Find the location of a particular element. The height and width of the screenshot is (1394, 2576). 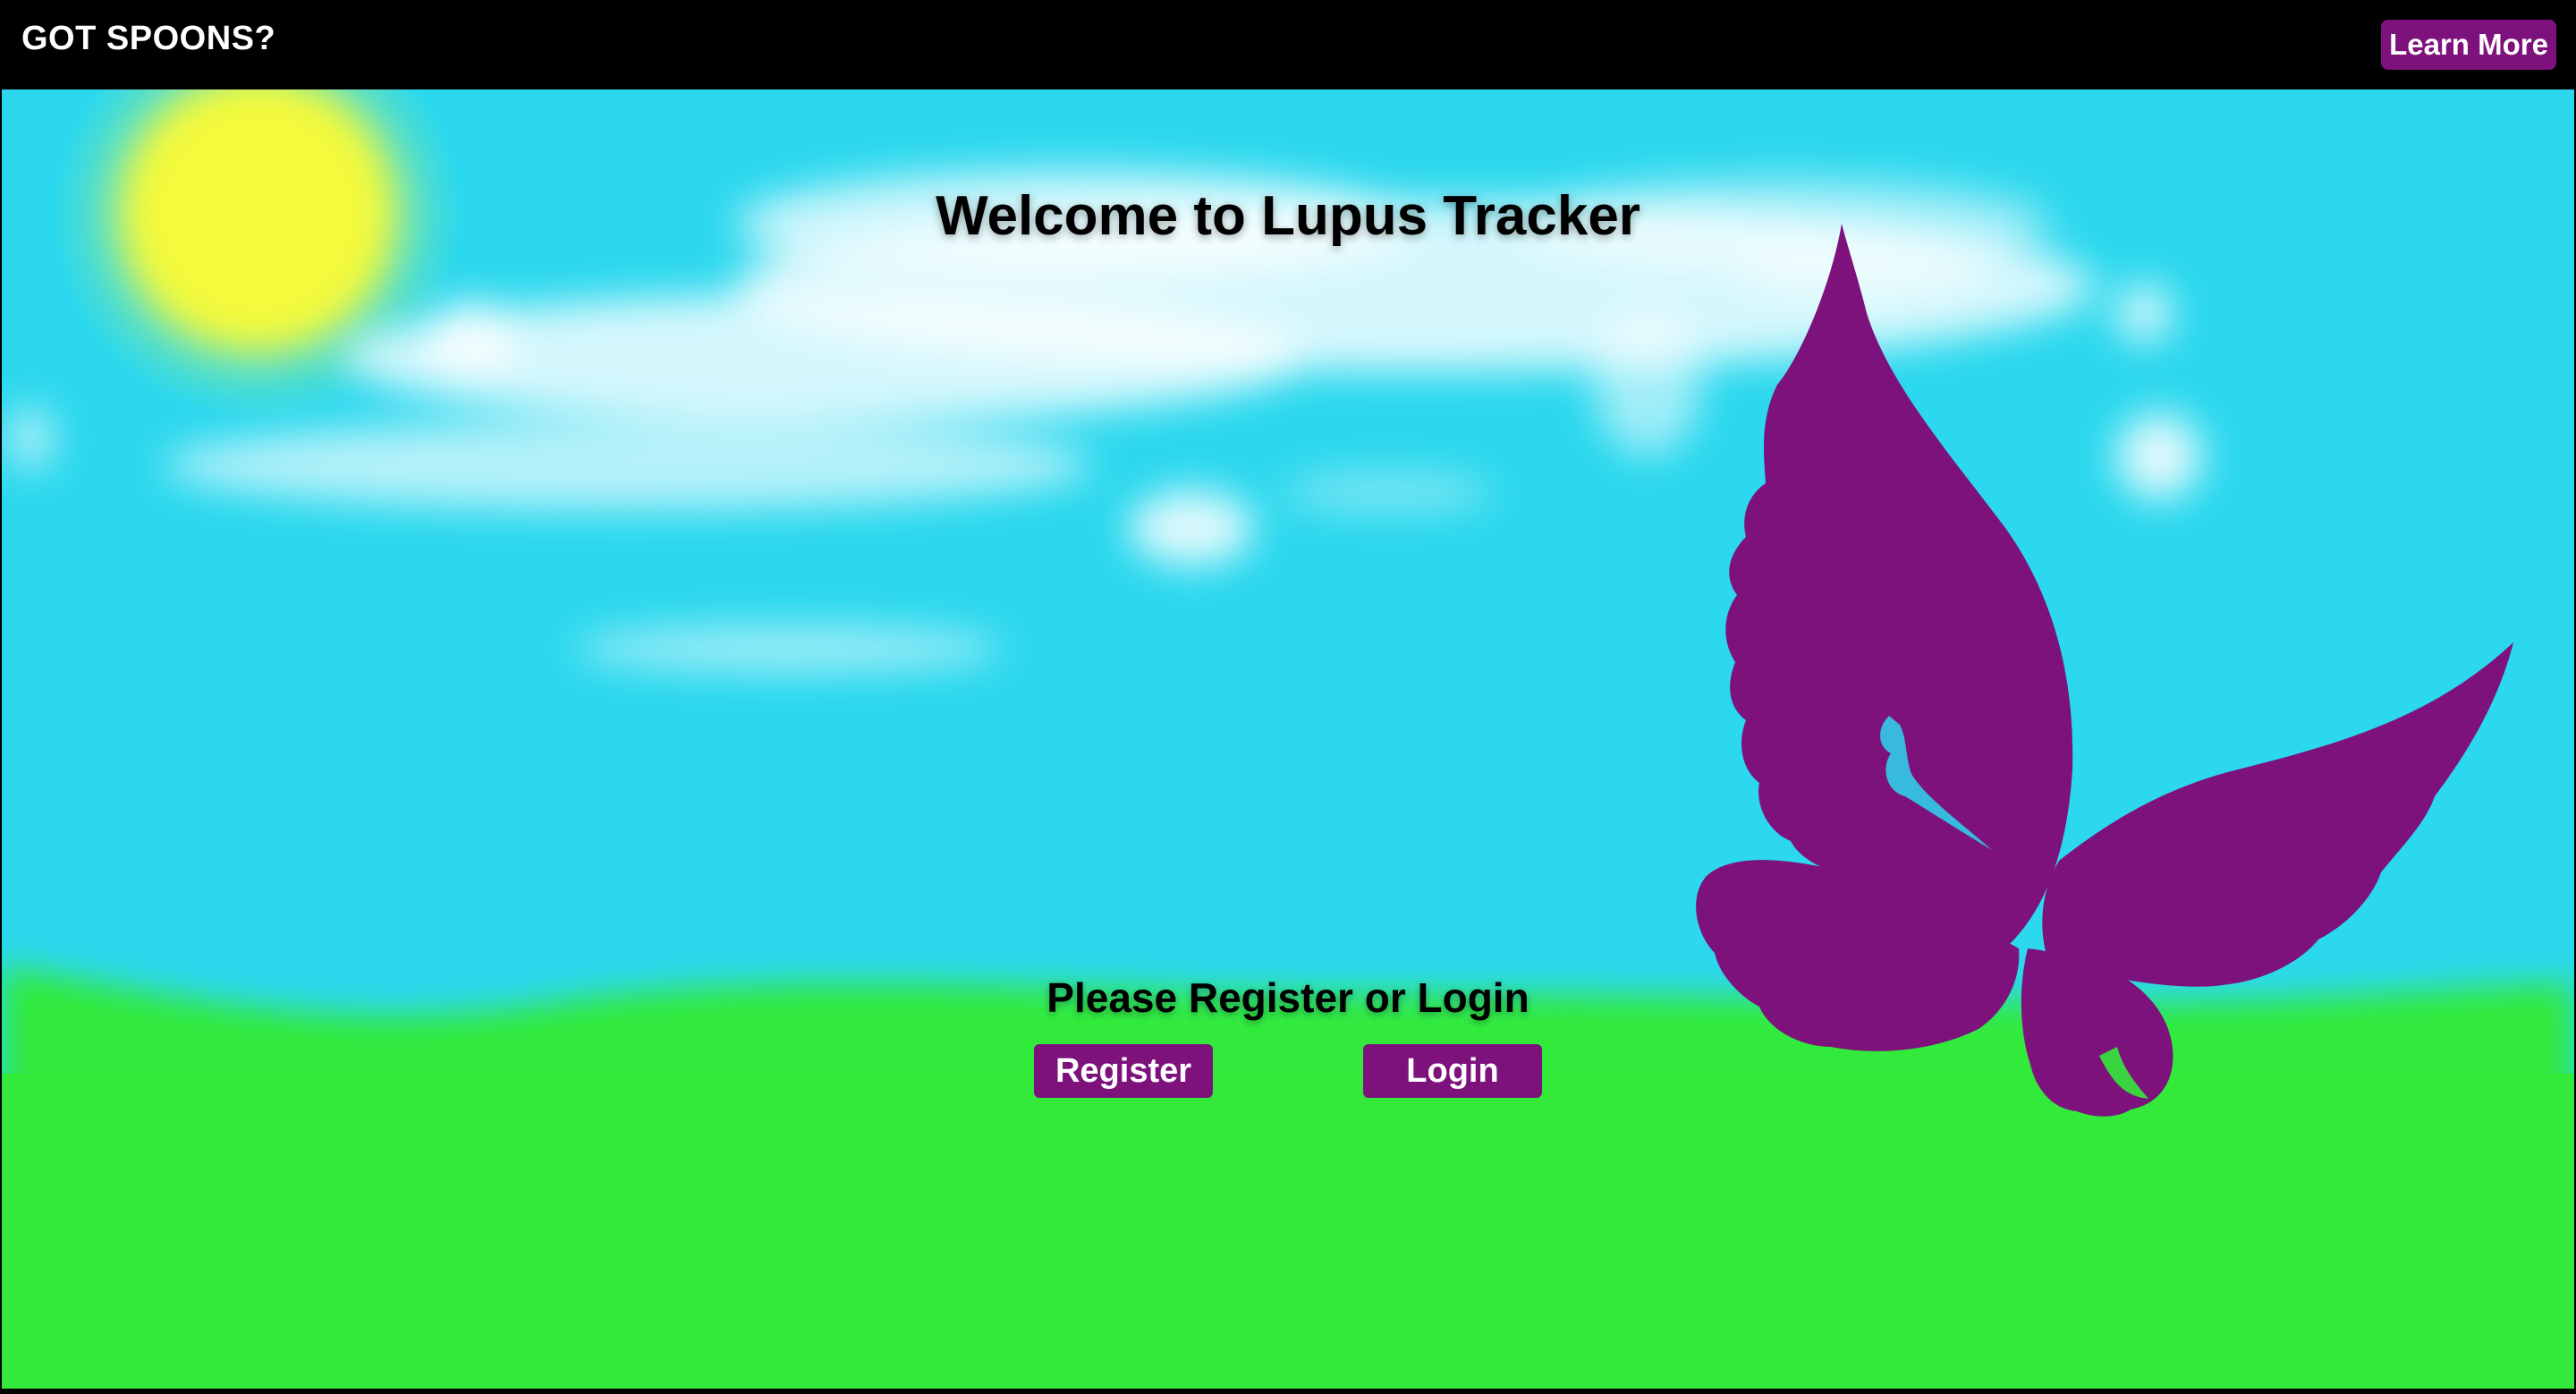

register-button: Register is located at coordinates (1123, 1071).